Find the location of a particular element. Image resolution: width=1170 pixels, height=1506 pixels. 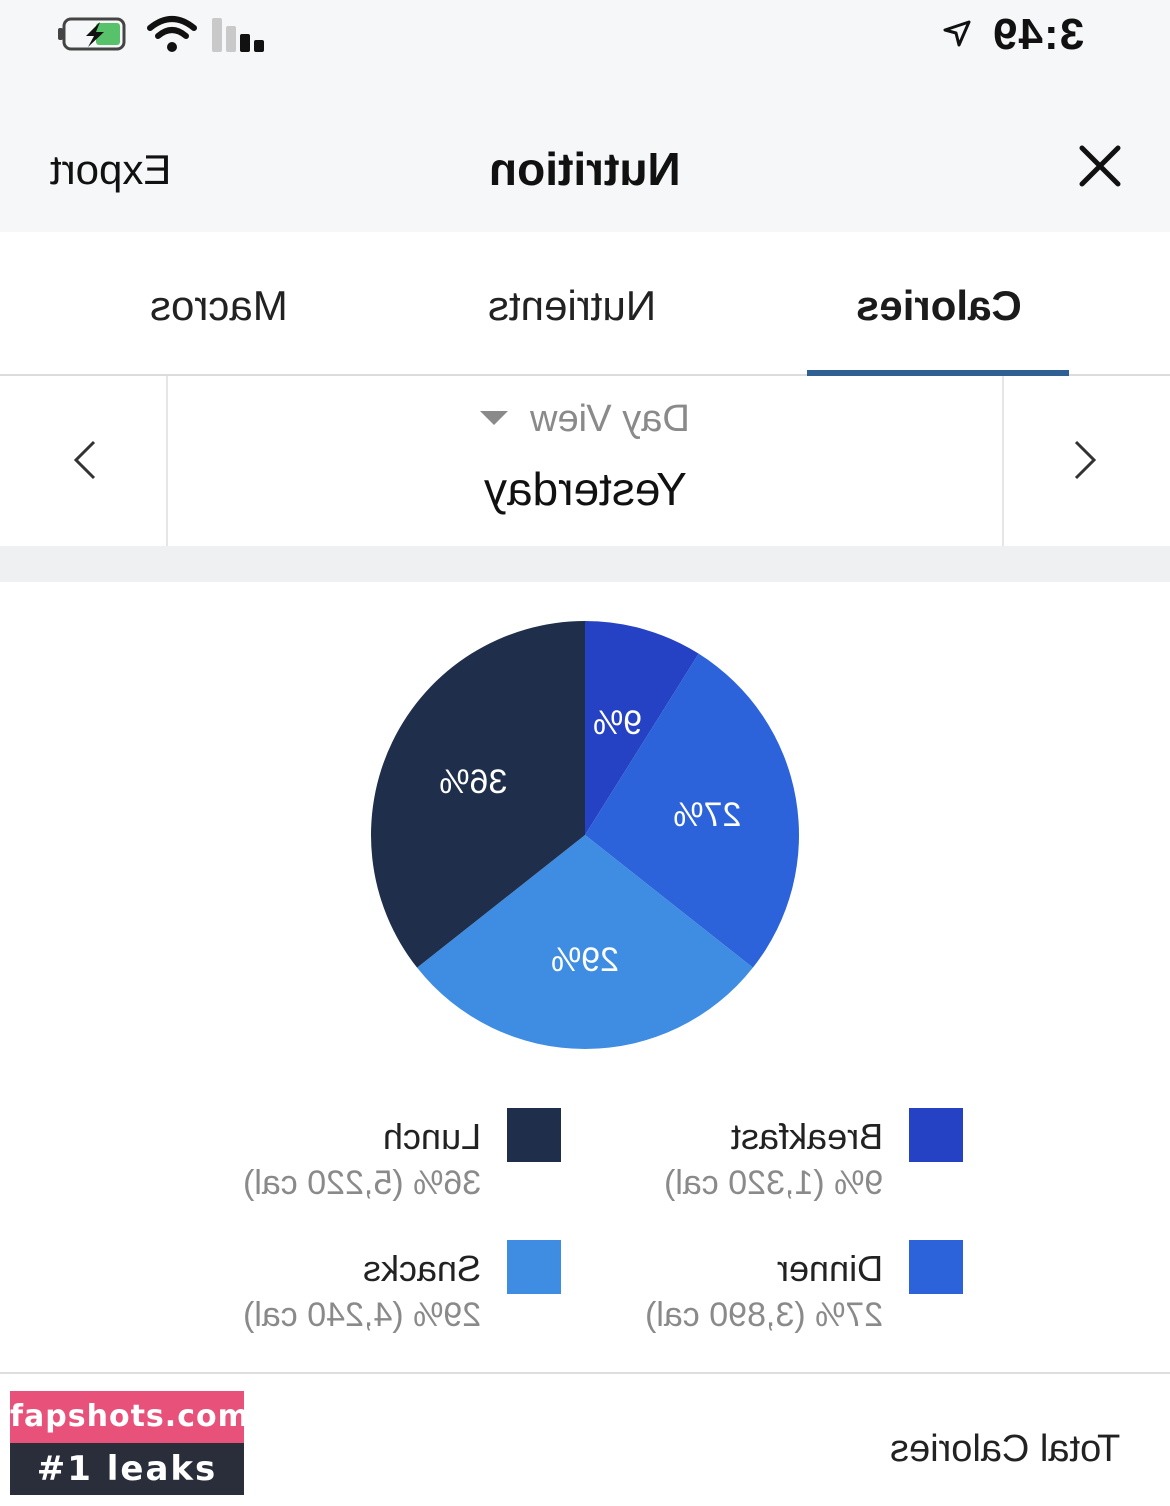

legend-swatch-dinner is located at coordinates (936, 1267).